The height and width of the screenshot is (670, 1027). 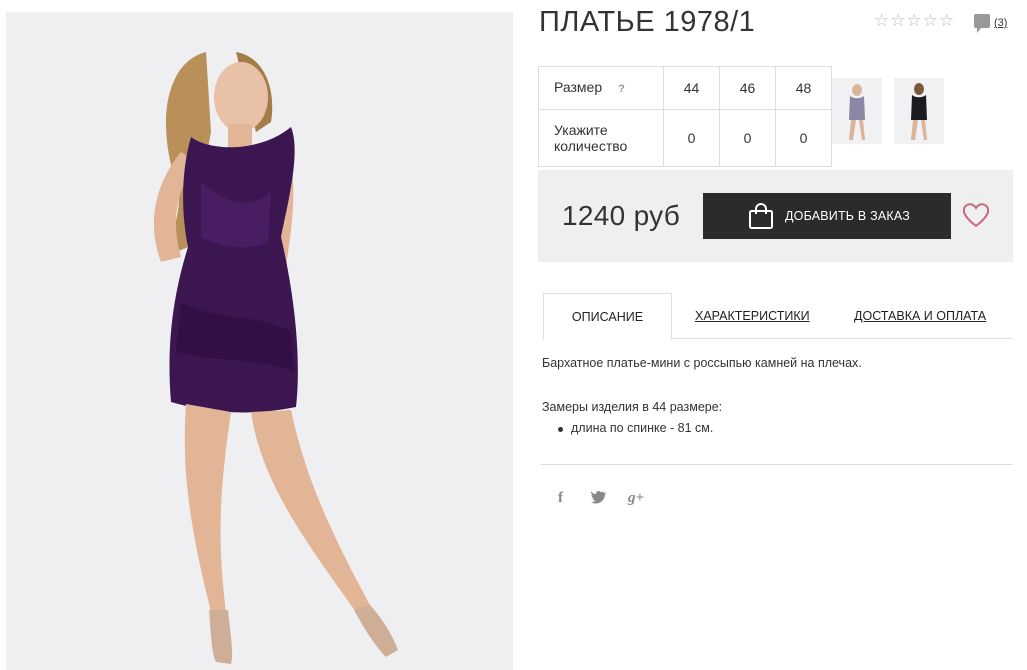 I want to click on divider, so click(x=777, y=464).